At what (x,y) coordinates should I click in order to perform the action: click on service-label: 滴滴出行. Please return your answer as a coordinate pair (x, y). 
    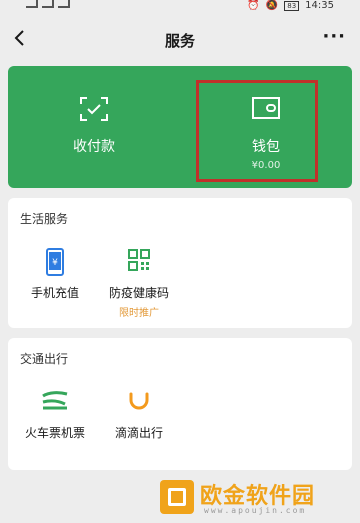
    Looking at the image, I should click on (138, 433).